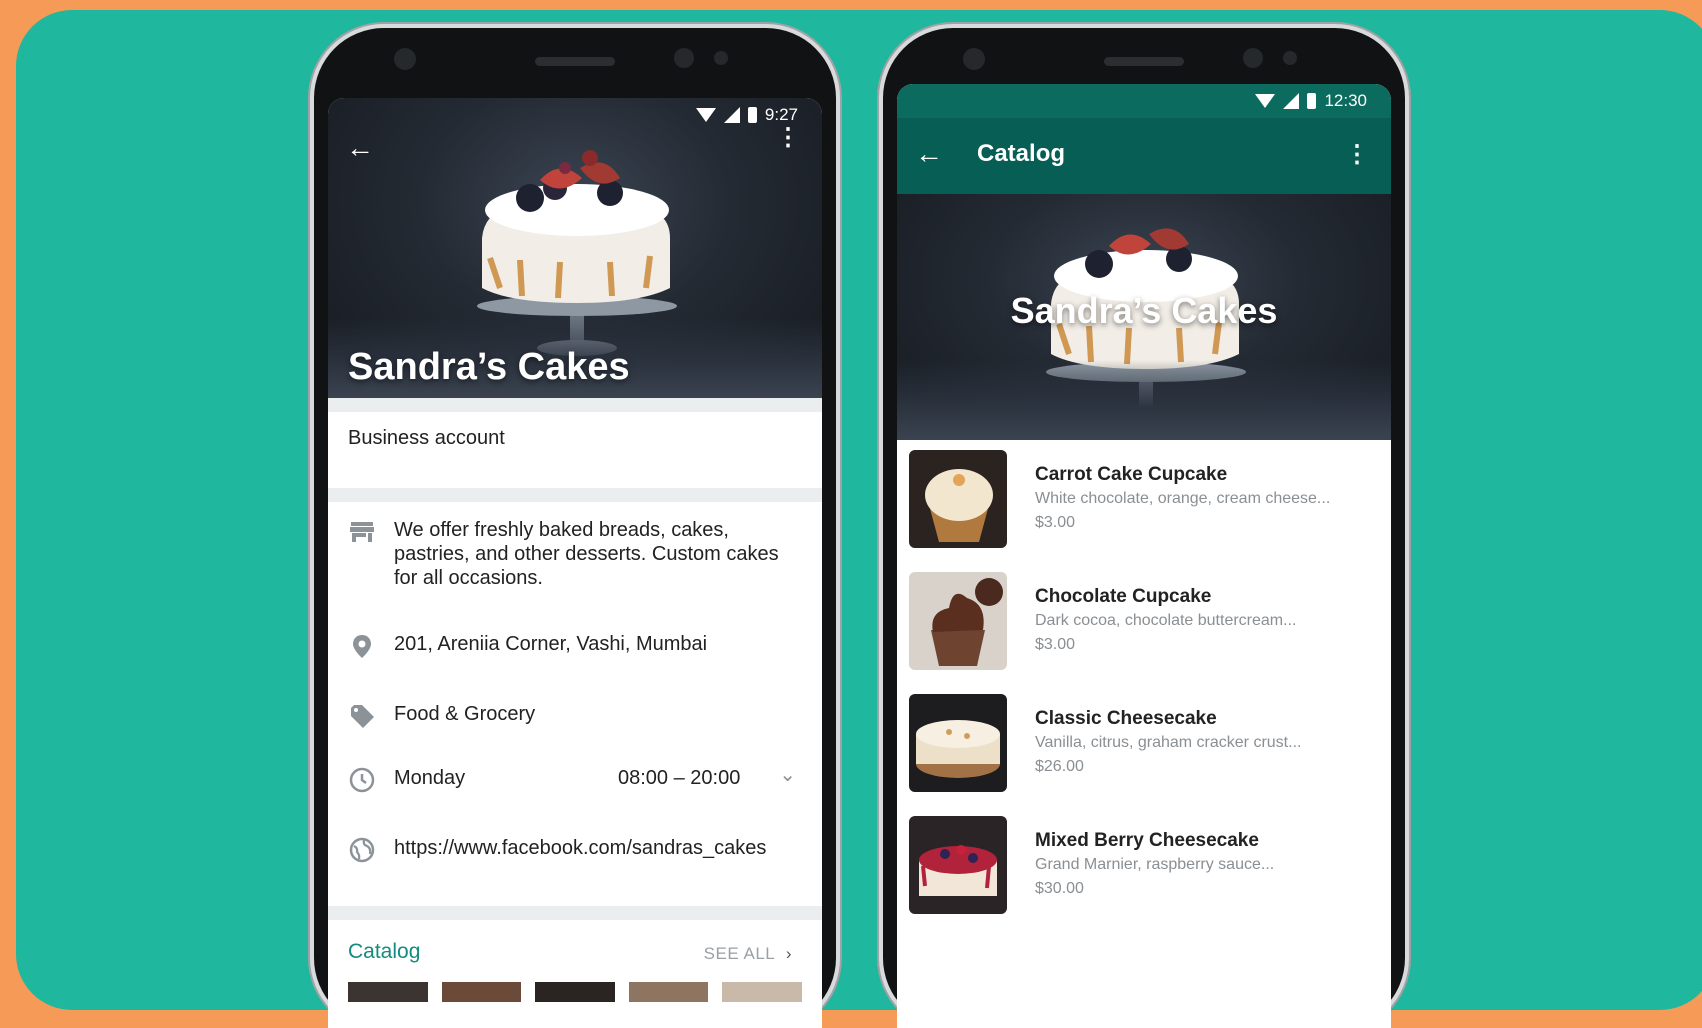 The image size is (1702, 1028). What do you see at coordinates (958, 865) in the screenshot?
I see `berry-cheesecake-image` at bounding box center [958, 865].